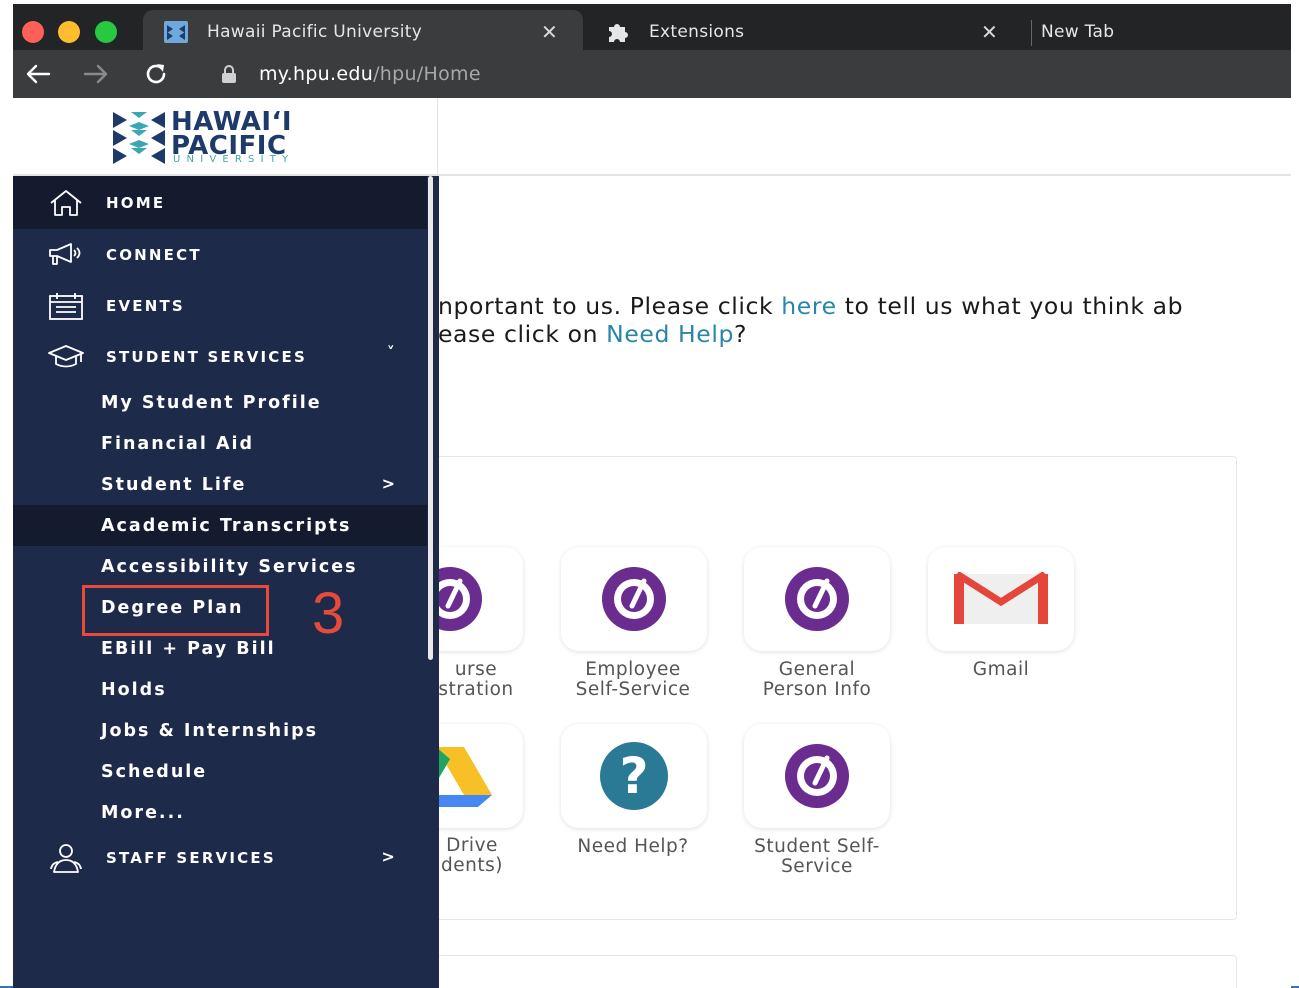  What do you see at coordinates (176, 32) in the screenshot?
I see `hpu-favicon-icon` at bounding box center [176, 32].